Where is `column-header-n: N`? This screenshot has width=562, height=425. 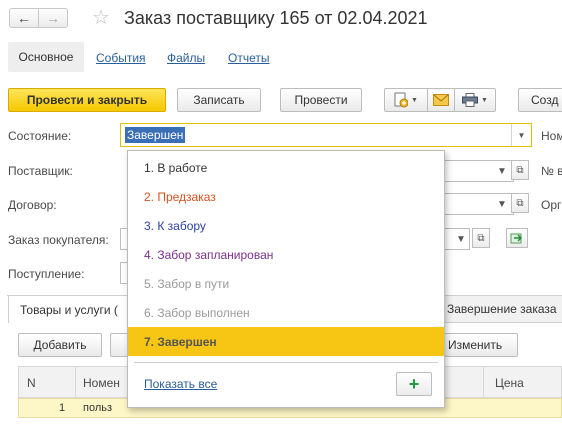
column-header-n: N is located at coordinates (31, 383).